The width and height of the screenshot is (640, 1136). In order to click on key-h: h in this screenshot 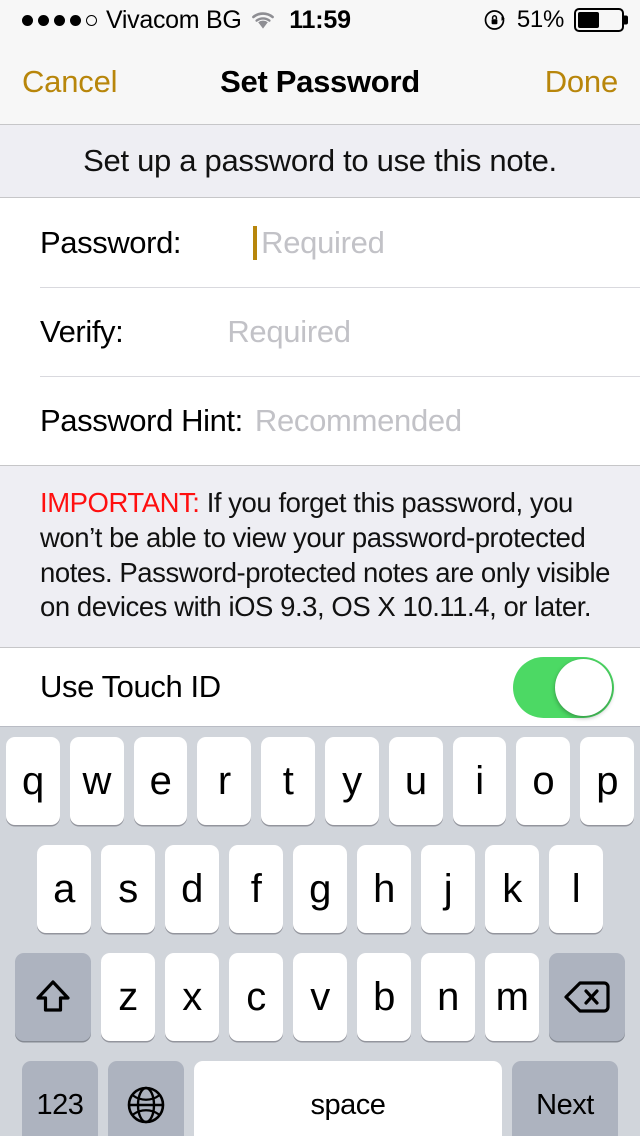, I will do `click(384, 889)`.